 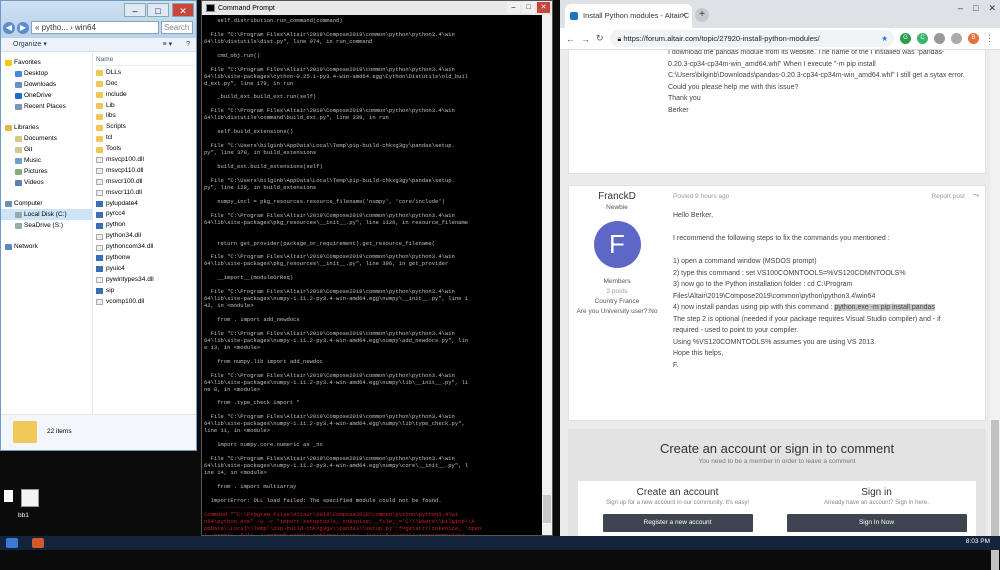 What do you see at coordinates (976, 196) in the screenshot?
I see `share-icon: ⤳` at bounding box center [976, 196].